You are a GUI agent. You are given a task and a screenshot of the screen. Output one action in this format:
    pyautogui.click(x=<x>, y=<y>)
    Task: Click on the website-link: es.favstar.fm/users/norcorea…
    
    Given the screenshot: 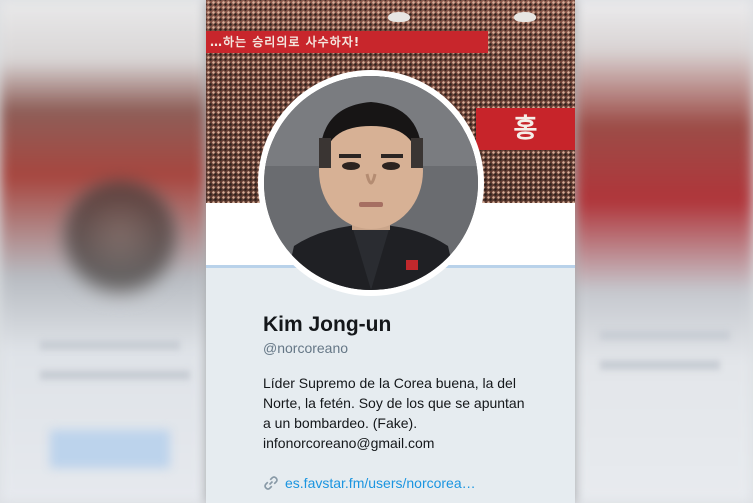 What is the action you would take?
    pyautogui.click(x=380, y=483)
    